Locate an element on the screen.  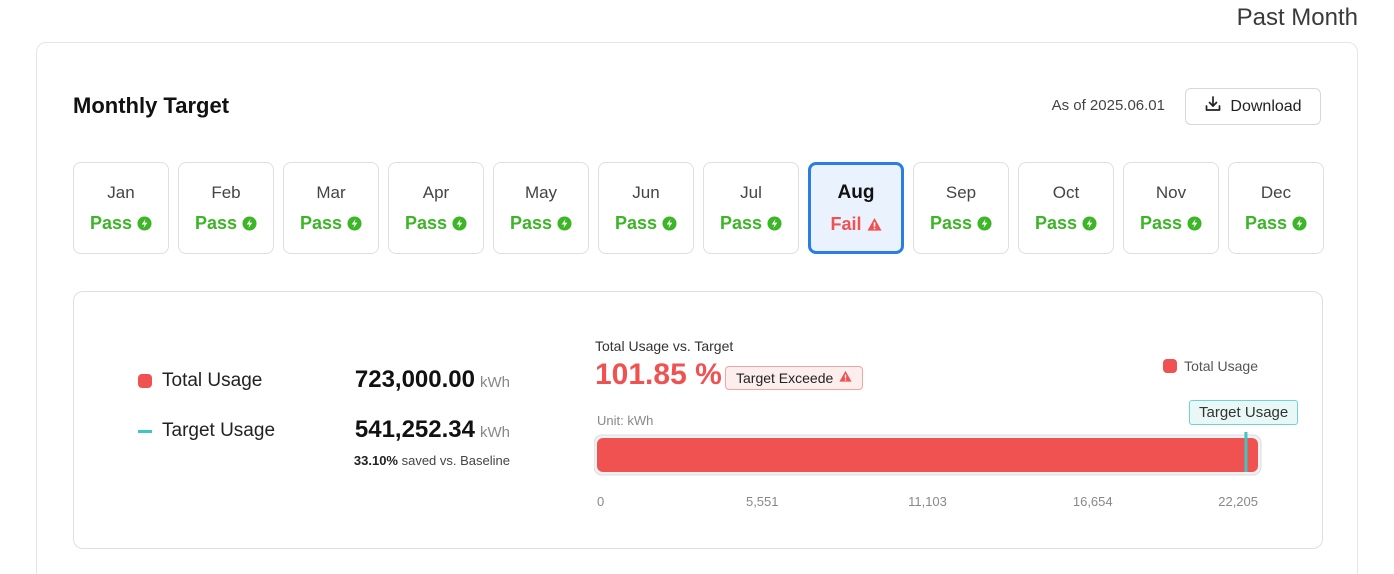
total-usage-value: 723,000.00 is located at coordinates (414, 379).